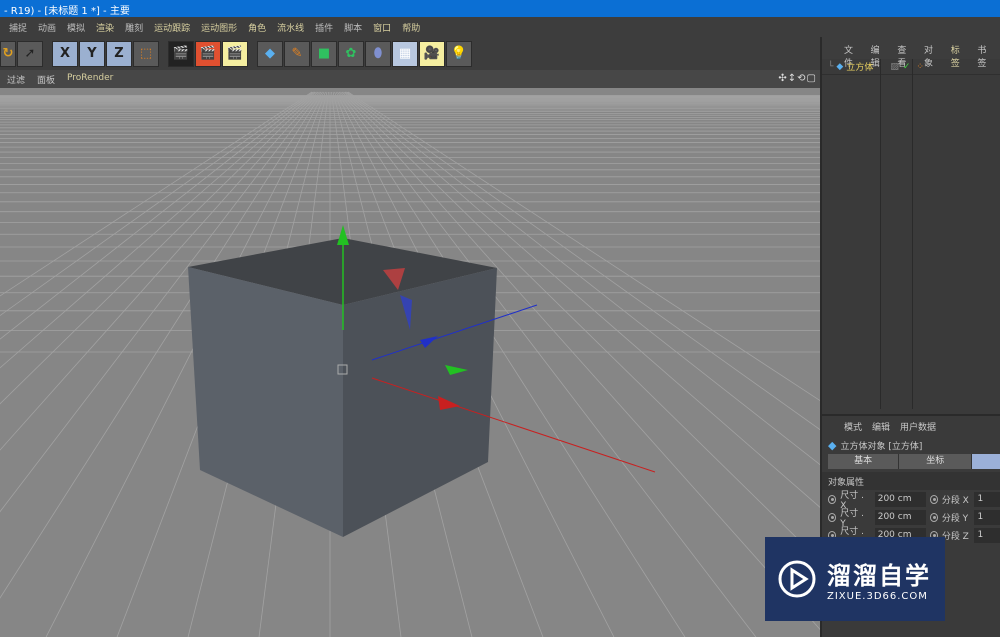 Image resolution: width=1000 pixels, height=637 pixels. Describe the element at coordinates (932, 56) in the screenshot. I see `om-menu-object: 对象` at that location.